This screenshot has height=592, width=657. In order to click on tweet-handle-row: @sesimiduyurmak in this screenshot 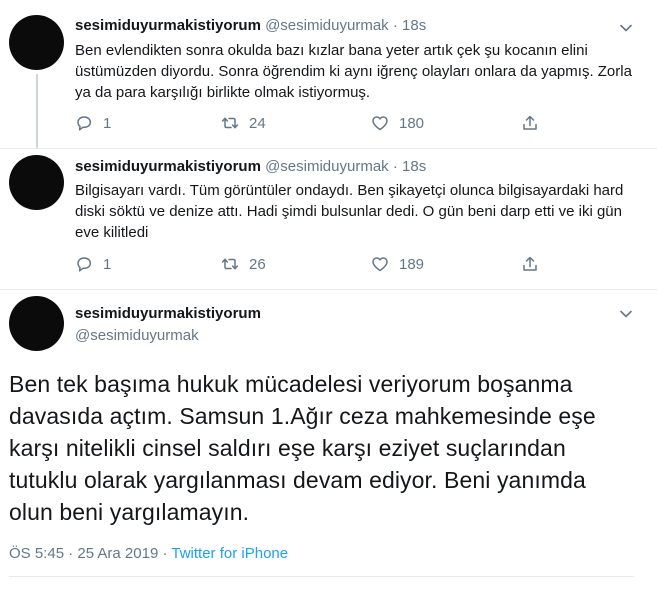, I will do `click(137, 335)`.